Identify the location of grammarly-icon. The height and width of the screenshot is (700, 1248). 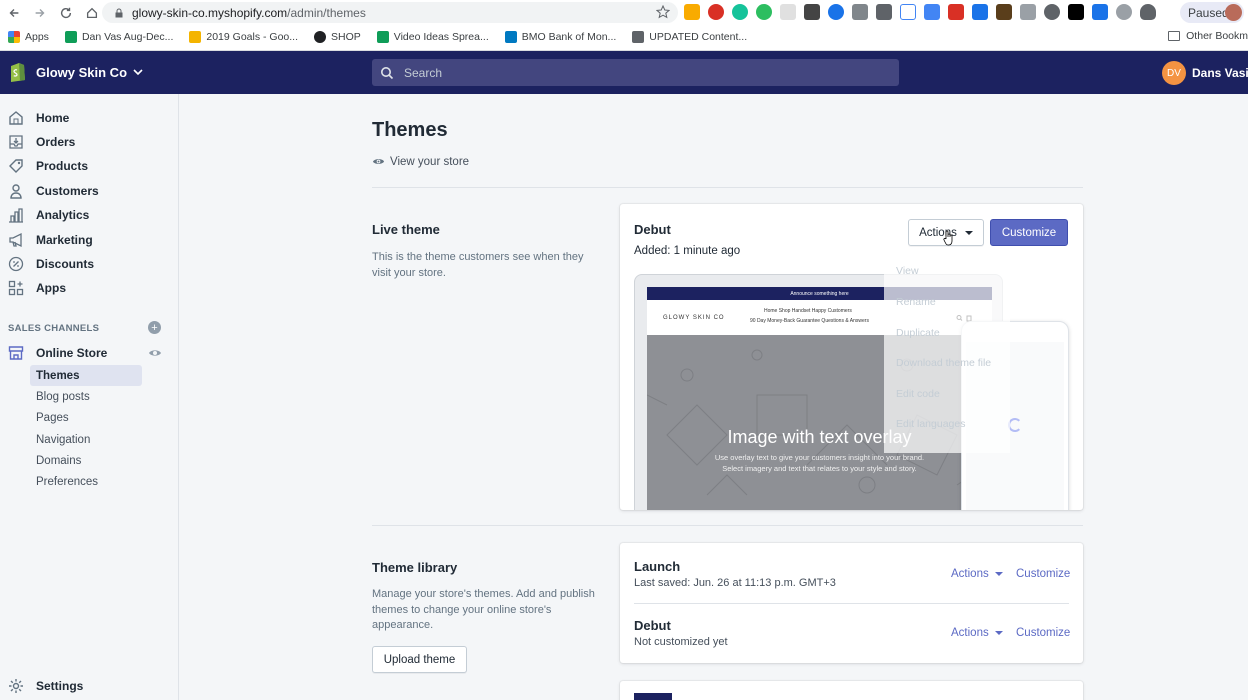
(740, 12).